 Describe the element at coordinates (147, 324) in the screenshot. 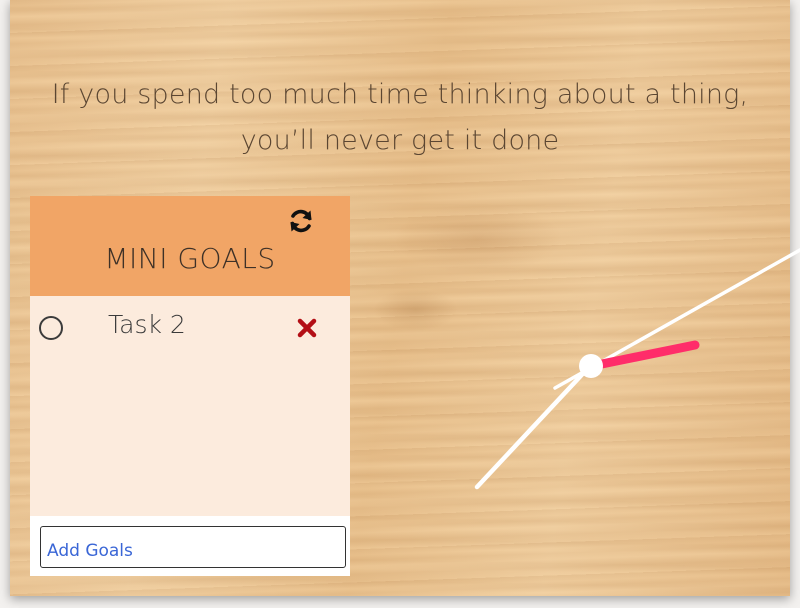

I see `task-label: Task 2` at that location.